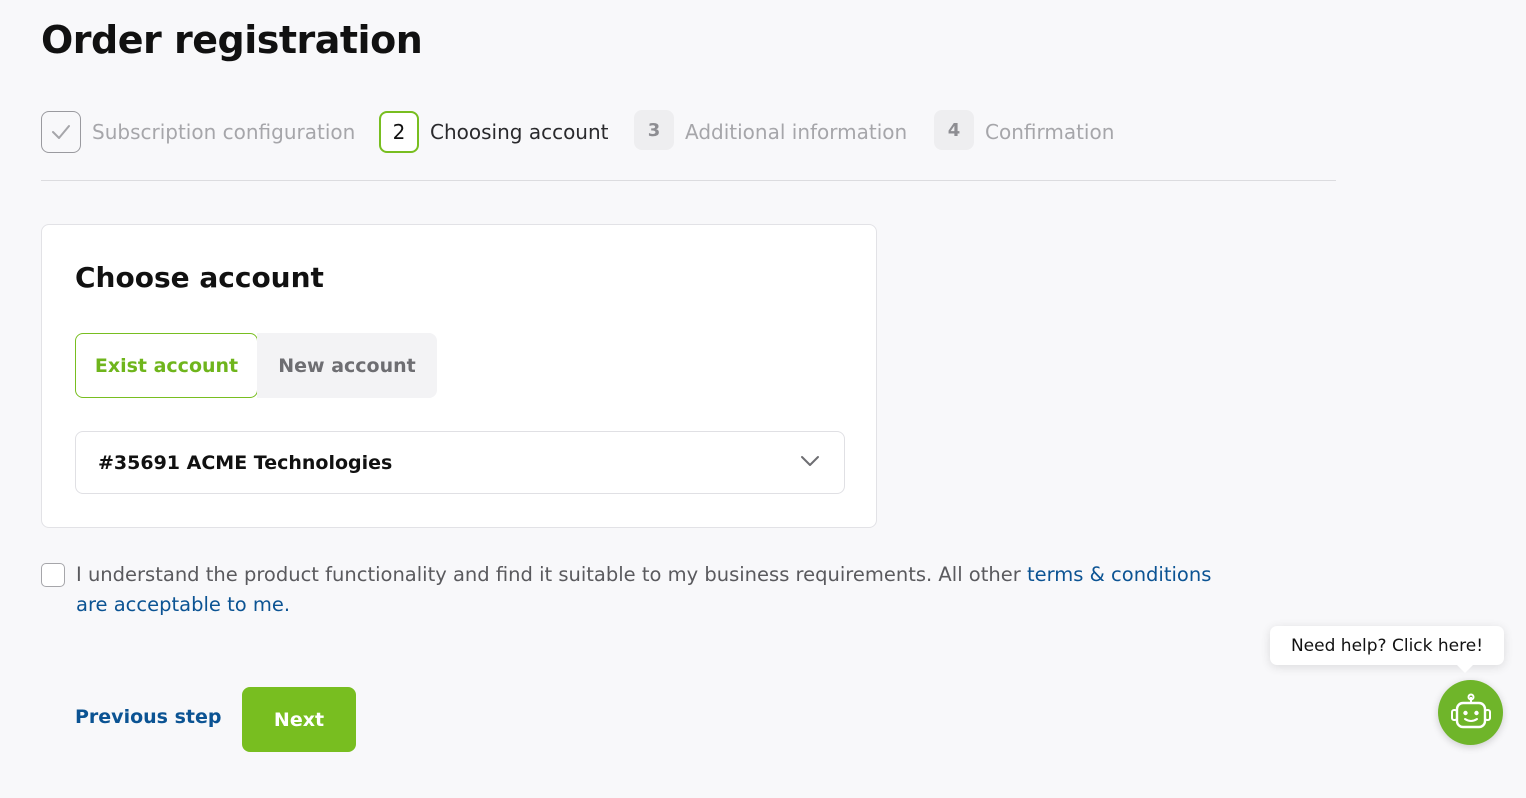 This screenshot has width=1526, height=798. What do you see at coordinates (954, 130) in the screenshot?
I see `step-4-number: 4` at bounding box center [954, 130].